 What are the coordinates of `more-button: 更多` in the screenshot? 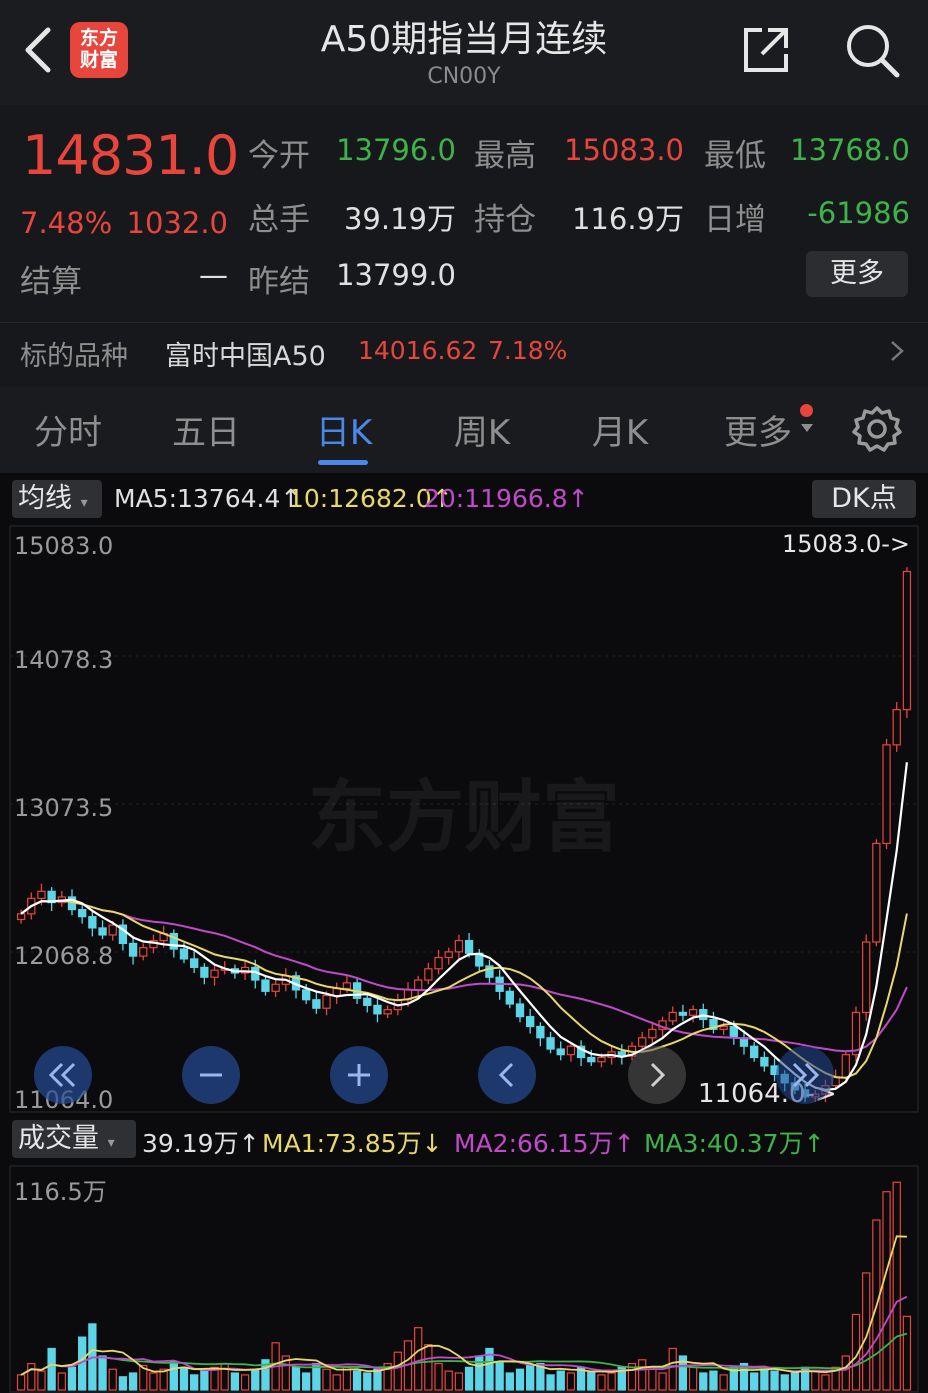 It's located at (857, 274).